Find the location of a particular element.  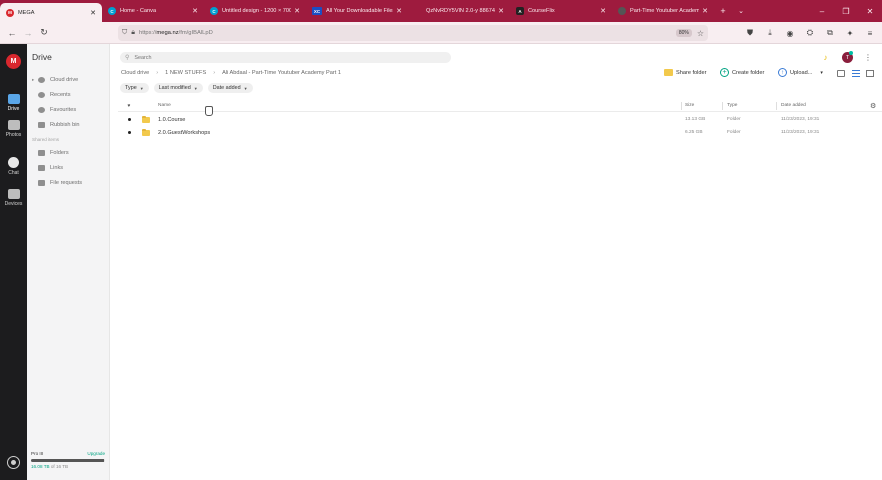

sidebar-section-shared: Shared items is located at coordinates (46, 139).